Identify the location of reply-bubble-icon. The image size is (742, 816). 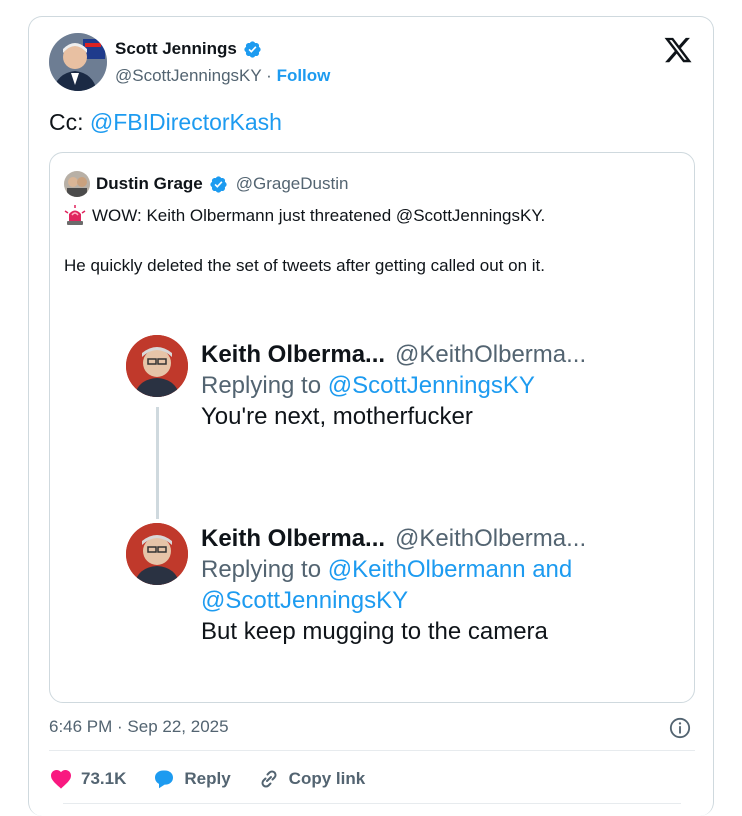
(164, 779).